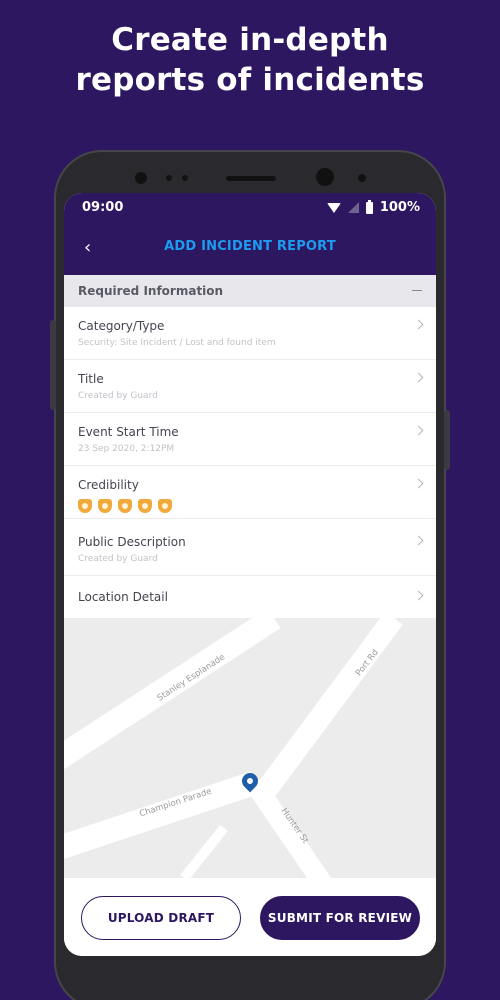  I want to click on status-icons: 100%, so click(373, 207).